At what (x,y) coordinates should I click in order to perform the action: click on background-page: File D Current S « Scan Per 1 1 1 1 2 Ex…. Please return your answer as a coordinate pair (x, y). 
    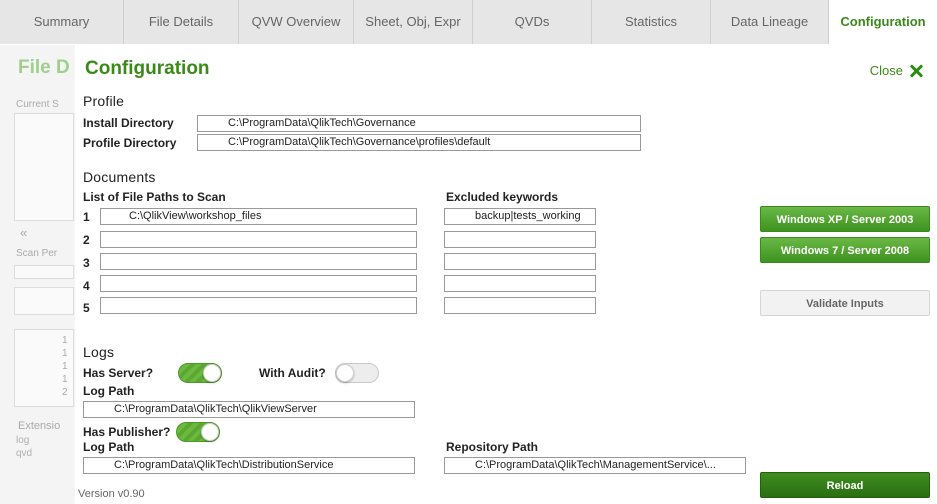
    Looking at the image, I should click on (37, 274).